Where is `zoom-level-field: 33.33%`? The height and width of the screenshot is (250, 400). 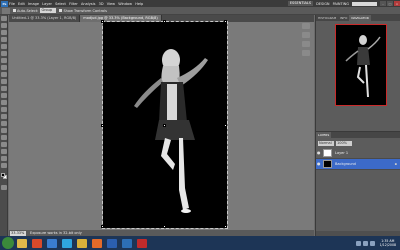
zoom-level-field: 33.33% is located at coordinates (18, 233).